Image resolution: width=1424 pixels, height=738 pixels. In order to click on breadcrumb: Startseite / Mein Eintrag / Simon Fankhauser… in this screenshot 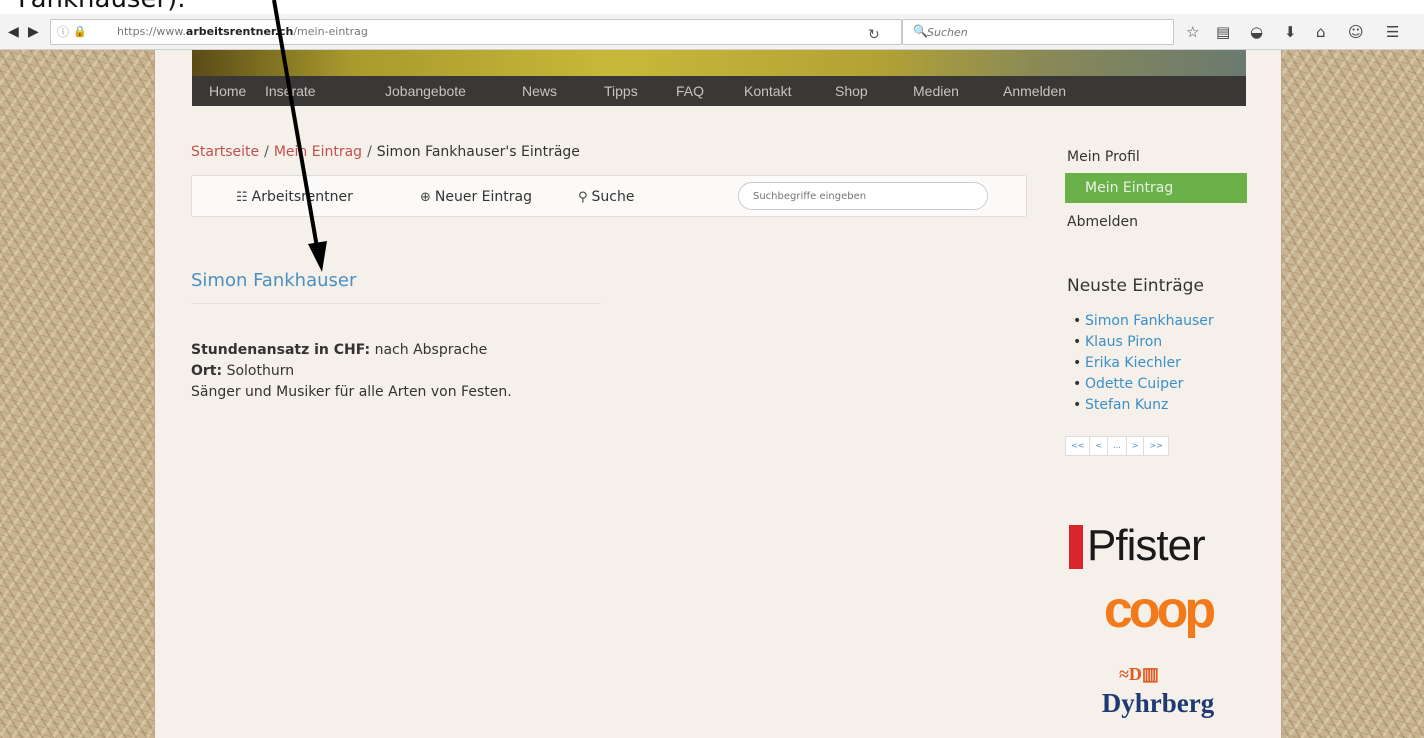, I will do `click(385, 152)`.